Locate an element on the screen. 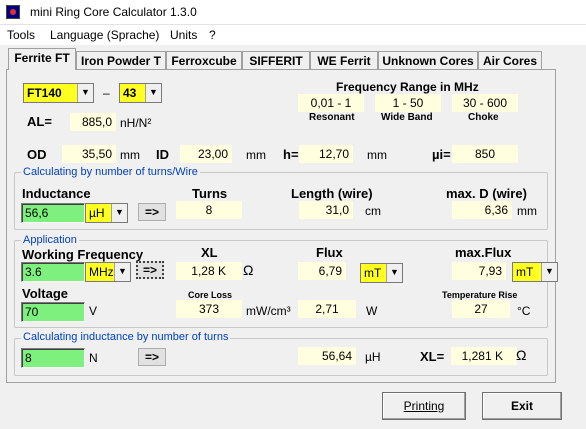  calc-turns-button: => is located at coordinates (152, 212).